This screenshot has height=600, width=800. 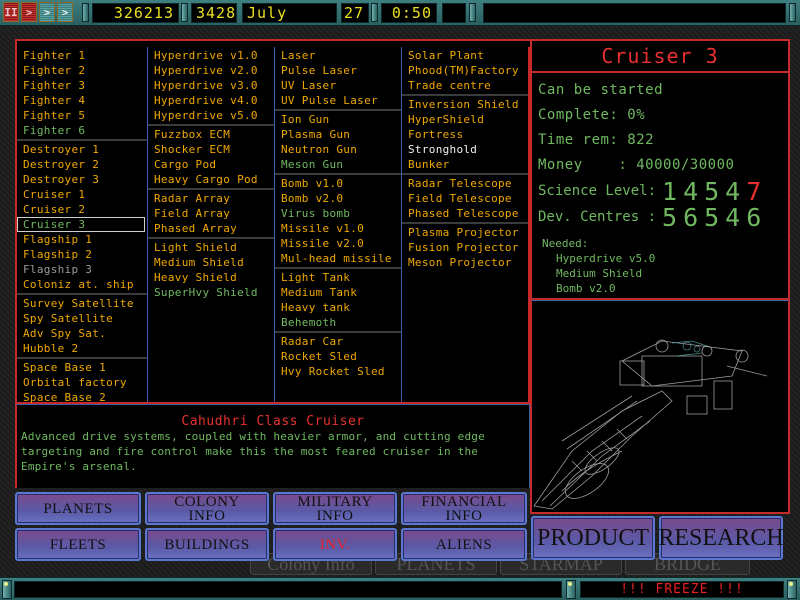 I want to click on list-item: Orbital factory, so click(x=82, y=382).